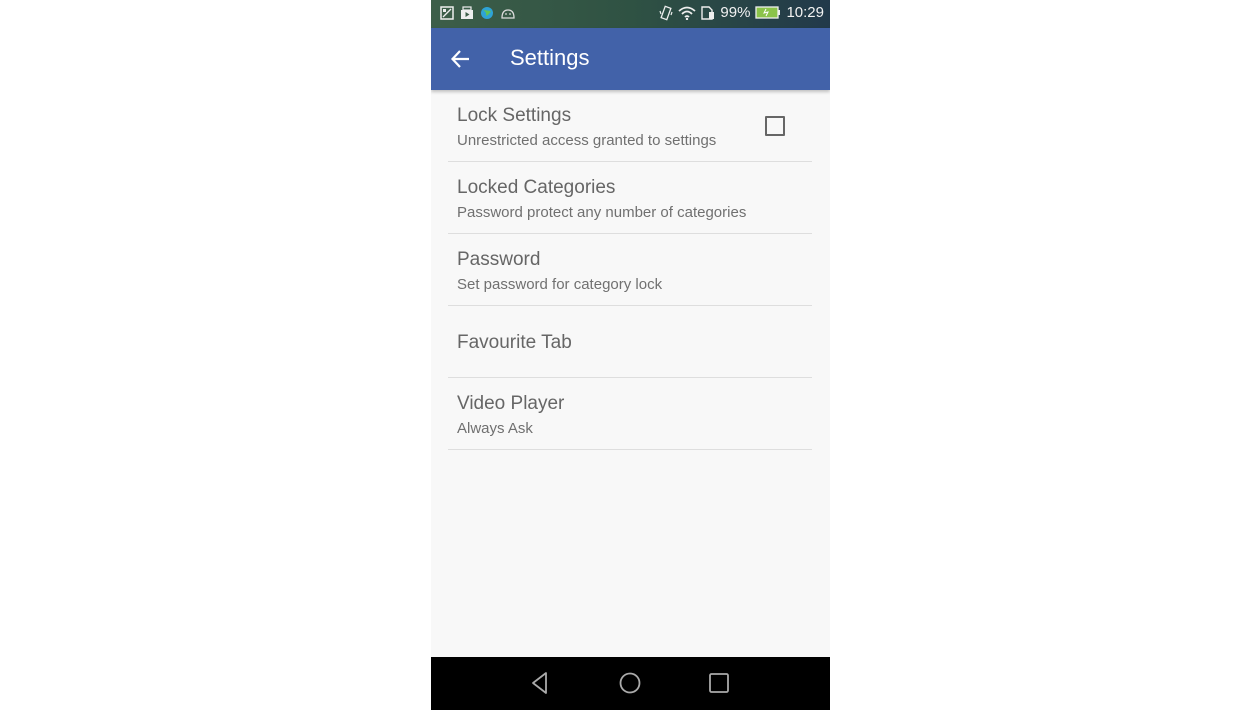 Image resolution: width=1260 pixels, height=710 pixels. I want to click on page-title: Settings, so click(550, 57).